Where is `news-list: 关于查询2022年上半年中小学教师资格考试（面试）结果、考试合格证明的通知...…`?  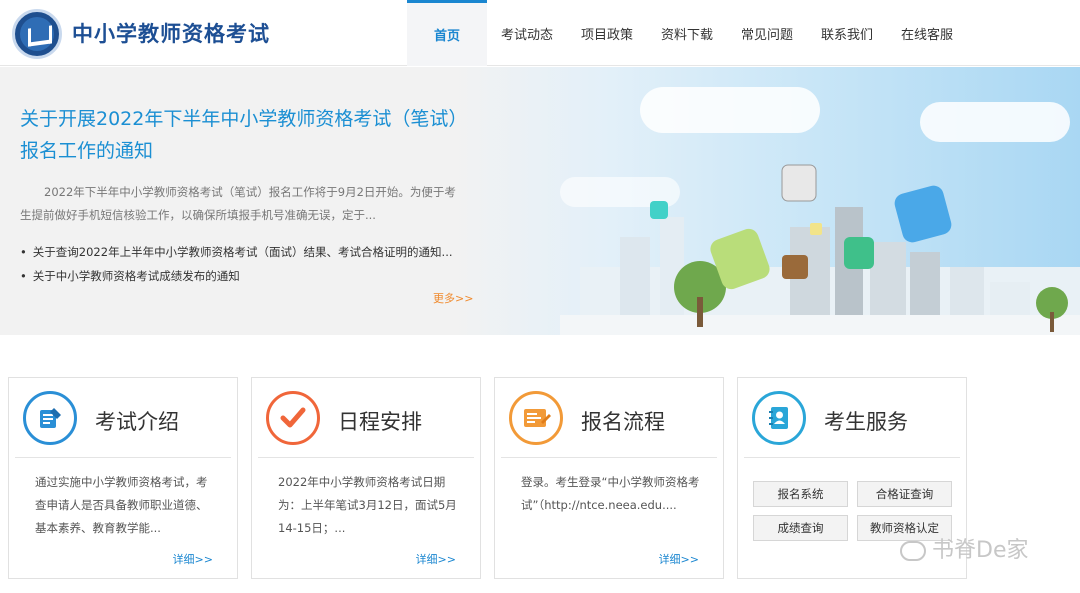 news-list: 关于查询2022年上半年中小学教师资格考试（面试）结果、考试合格证明的通知...… is located at coordinates (242, 264).